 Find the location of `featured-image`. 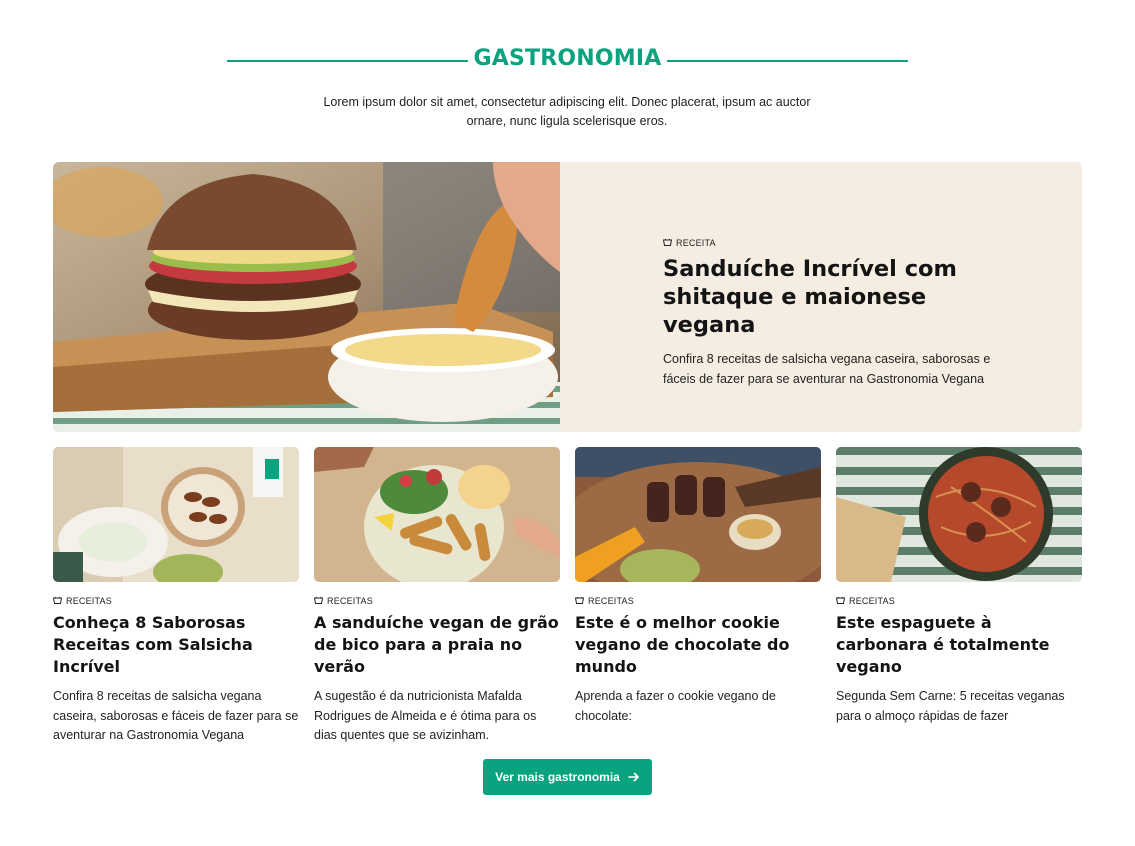

featured-image is located at coordinates (306, 297).